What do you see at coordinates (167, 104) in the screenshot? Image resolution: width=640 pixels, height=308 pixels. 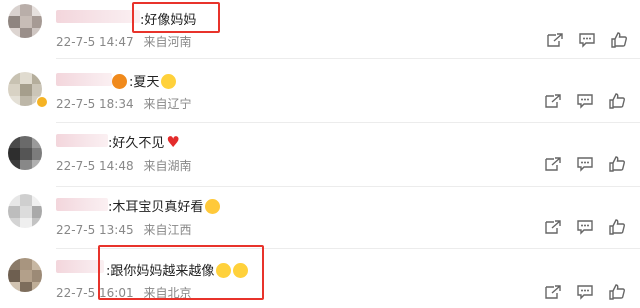 I see `comment-location: 来自辽宁` at bounding box center [167, 104].